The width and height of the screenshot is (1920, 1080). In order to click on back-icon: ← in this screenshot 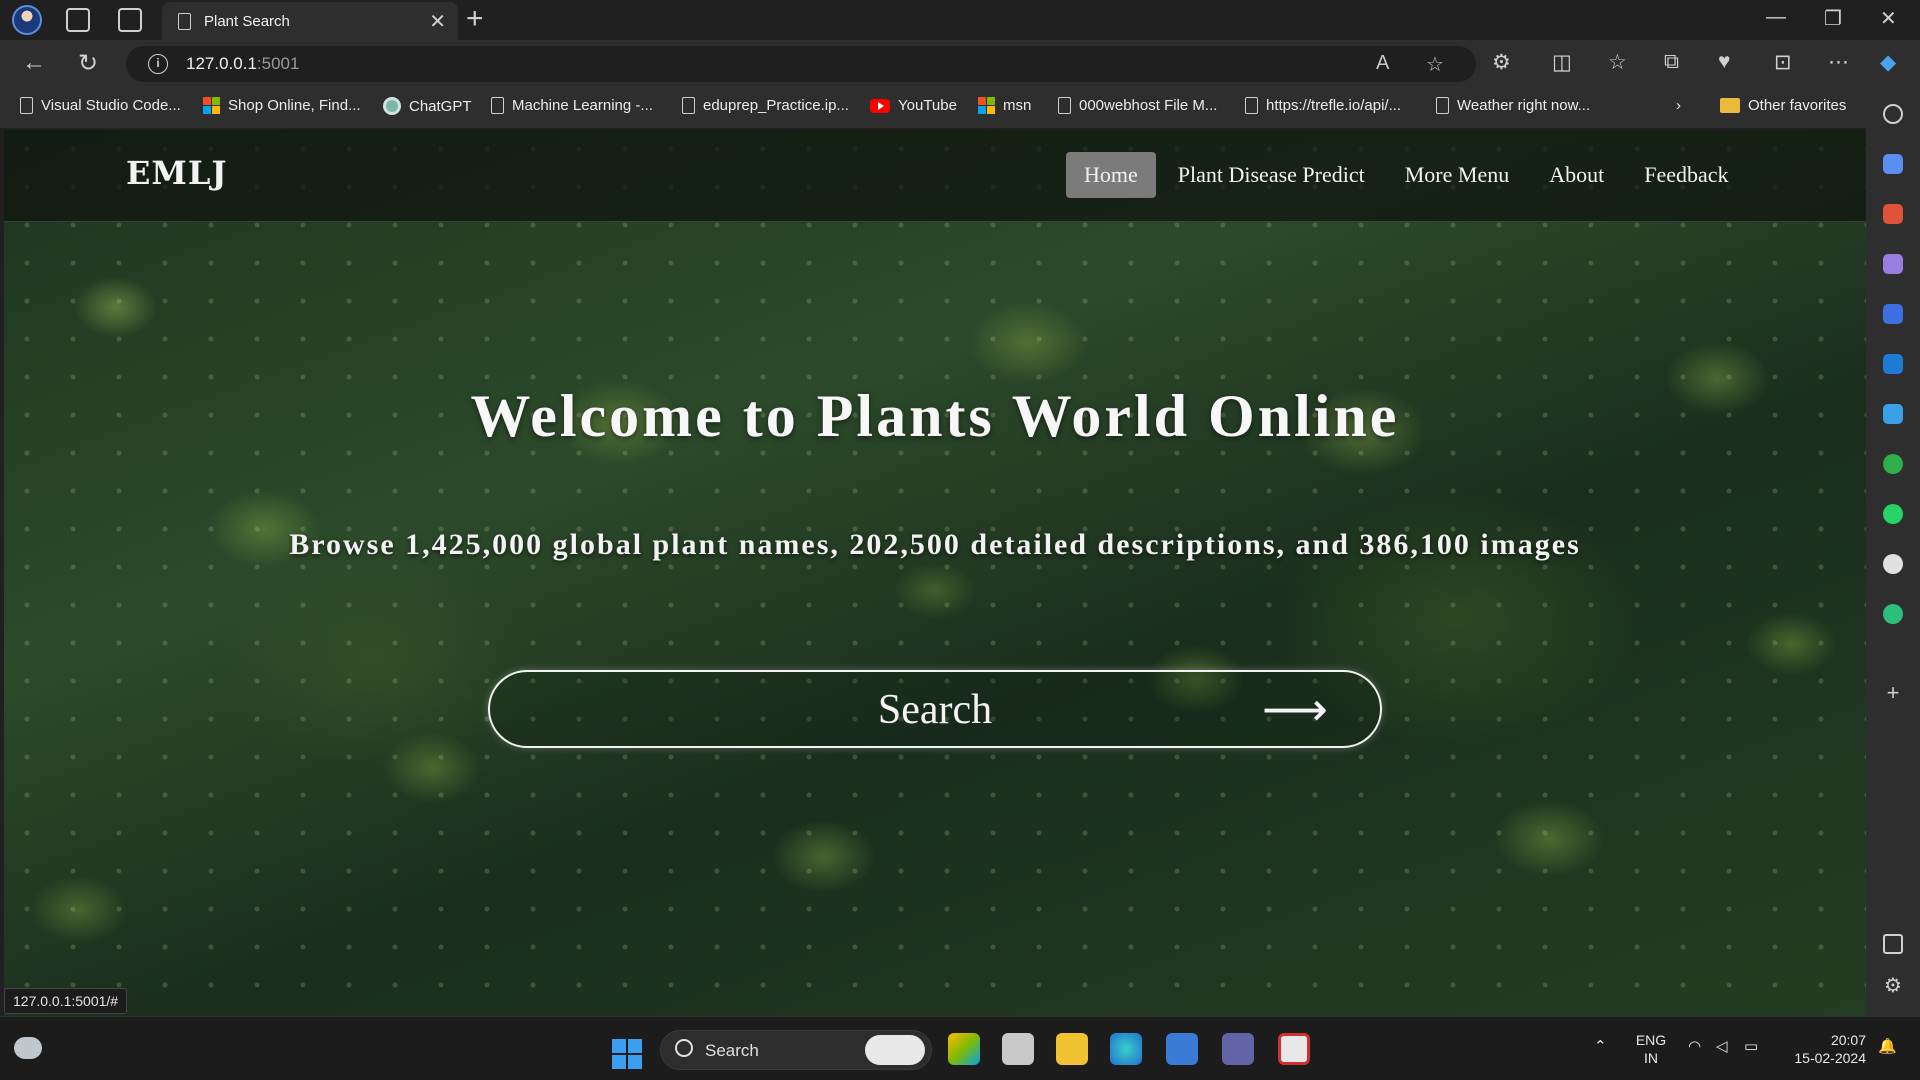, I will do `click(34, 63)`.